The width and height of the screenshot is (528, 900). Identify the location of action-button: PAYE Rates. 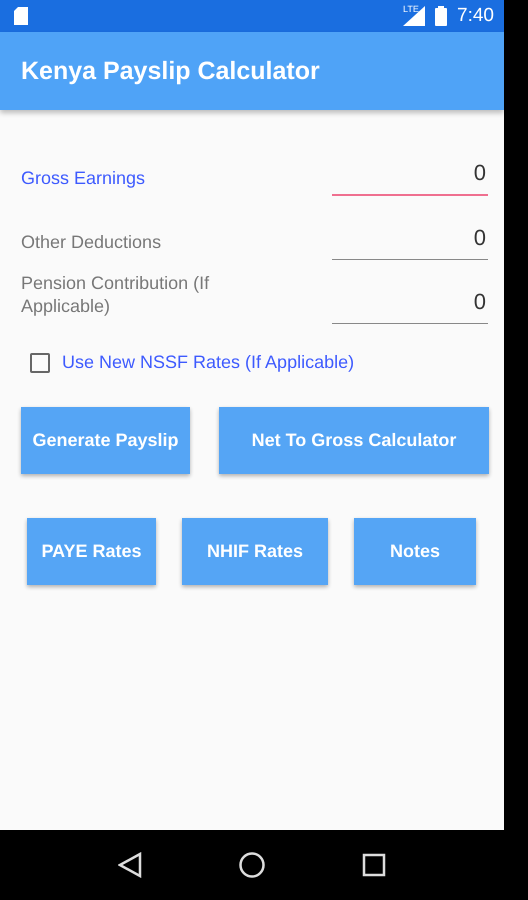
(91, 551).